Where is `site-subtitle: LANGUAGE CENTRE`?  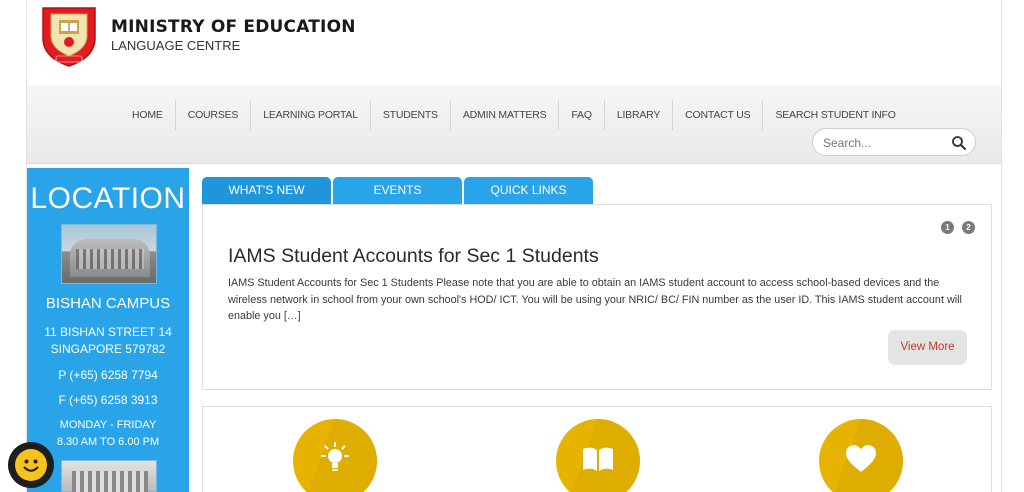 site-subtitle: LANGUAGE CENTRE is located at coordinates (176, 45).